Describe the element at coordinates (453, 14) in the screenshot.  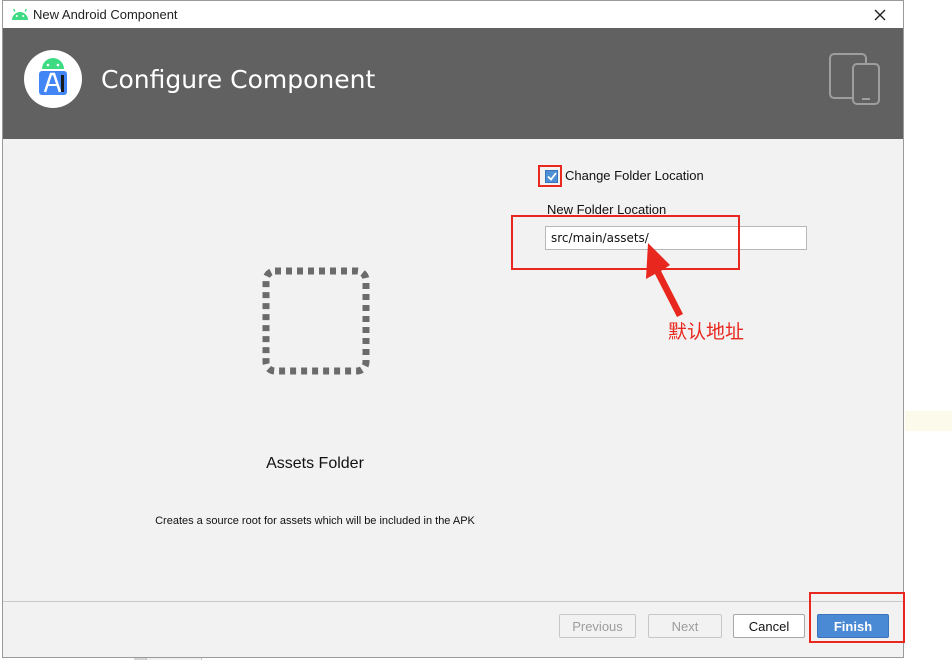
I see `title-bar: New Android Component` at that location.